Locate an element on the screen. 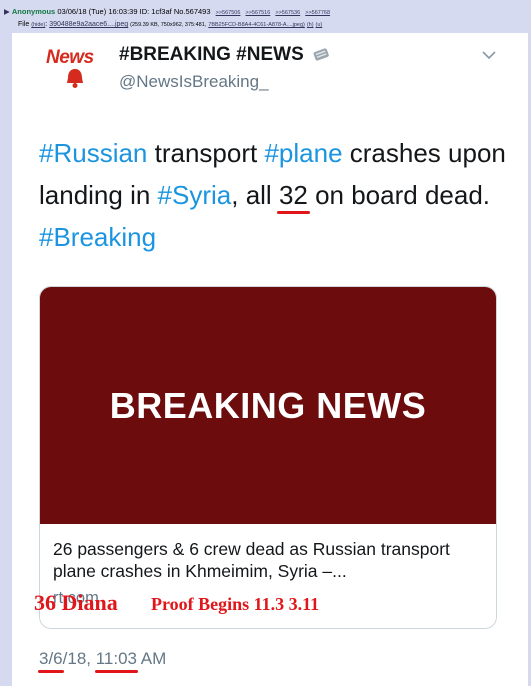 The height and width of the screenshot is (686, 531). card-image-text: BREAKING NEWS is located at coordinates (268, 405).